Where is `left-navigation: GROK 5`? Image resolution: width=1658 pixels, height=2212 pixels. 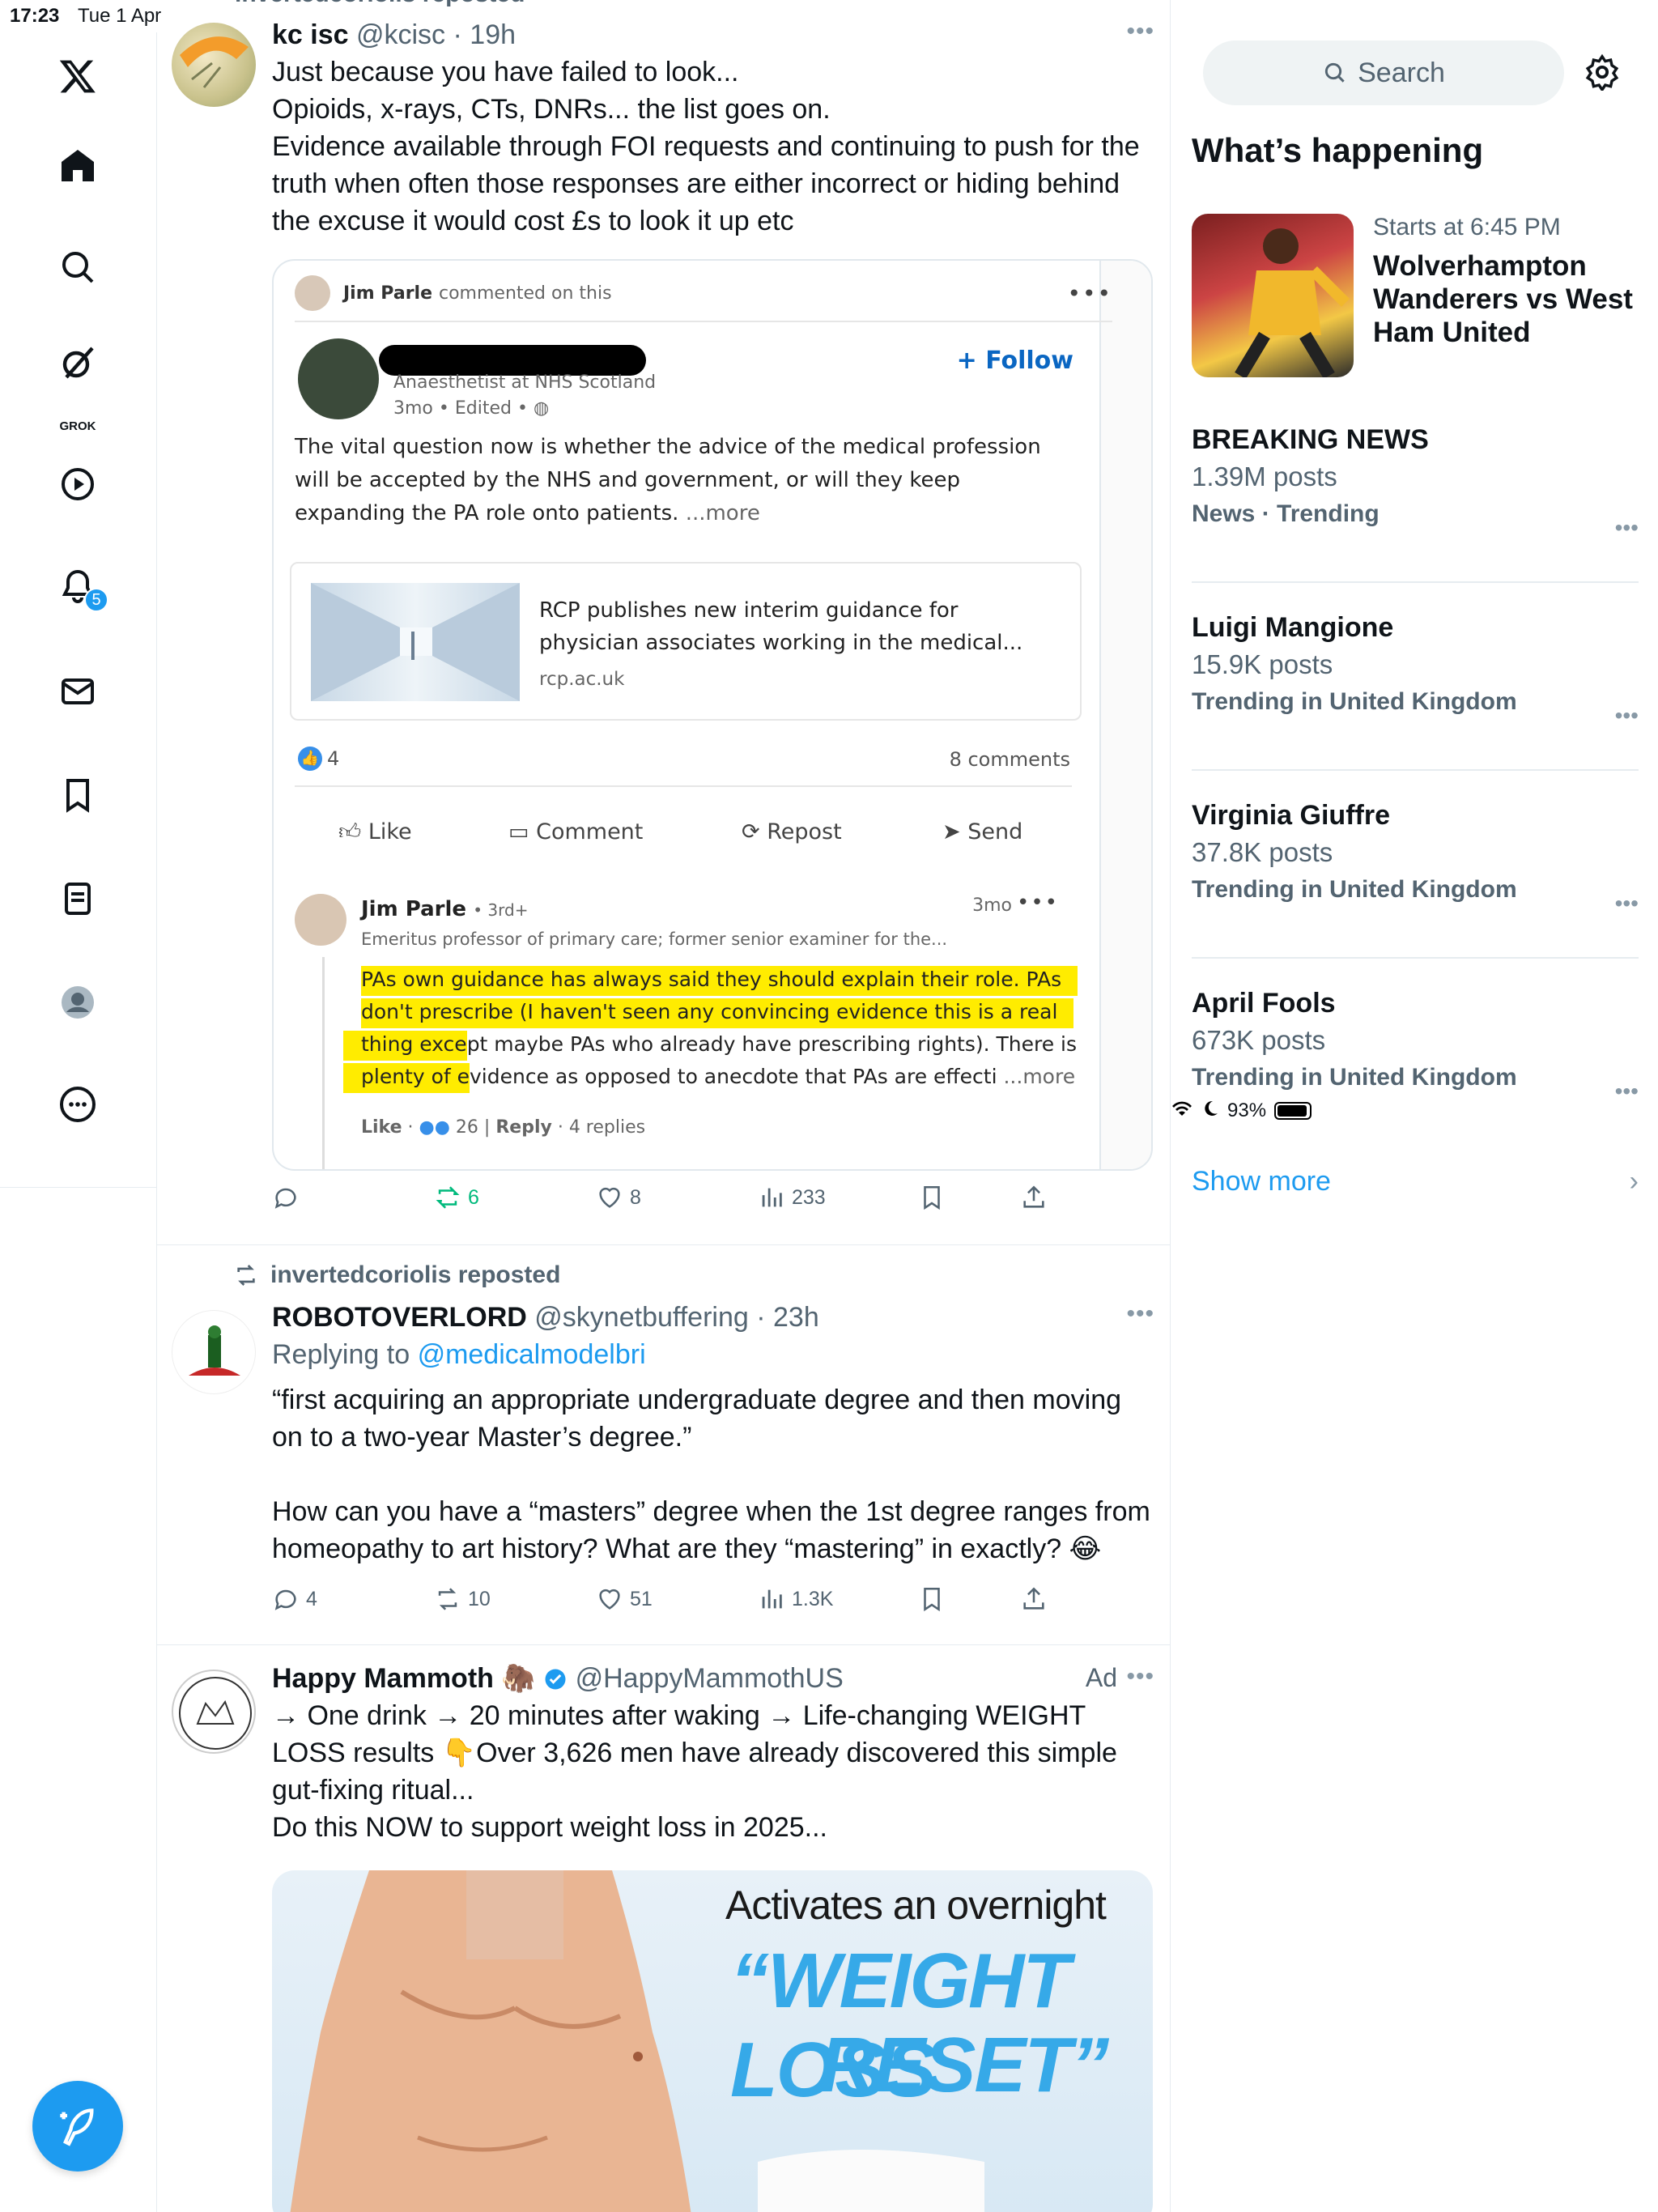 left-navigation: GROK 5 is located at coordinates (78, 1122).